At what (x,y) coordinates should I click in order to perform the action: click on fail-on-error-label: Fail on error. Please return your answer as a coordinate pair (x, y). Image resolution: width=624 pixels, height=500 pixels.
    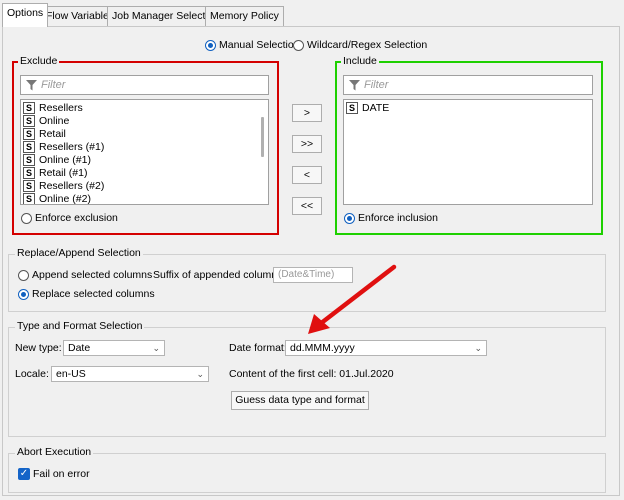
    Looking at the image, I should click on (61, 474).